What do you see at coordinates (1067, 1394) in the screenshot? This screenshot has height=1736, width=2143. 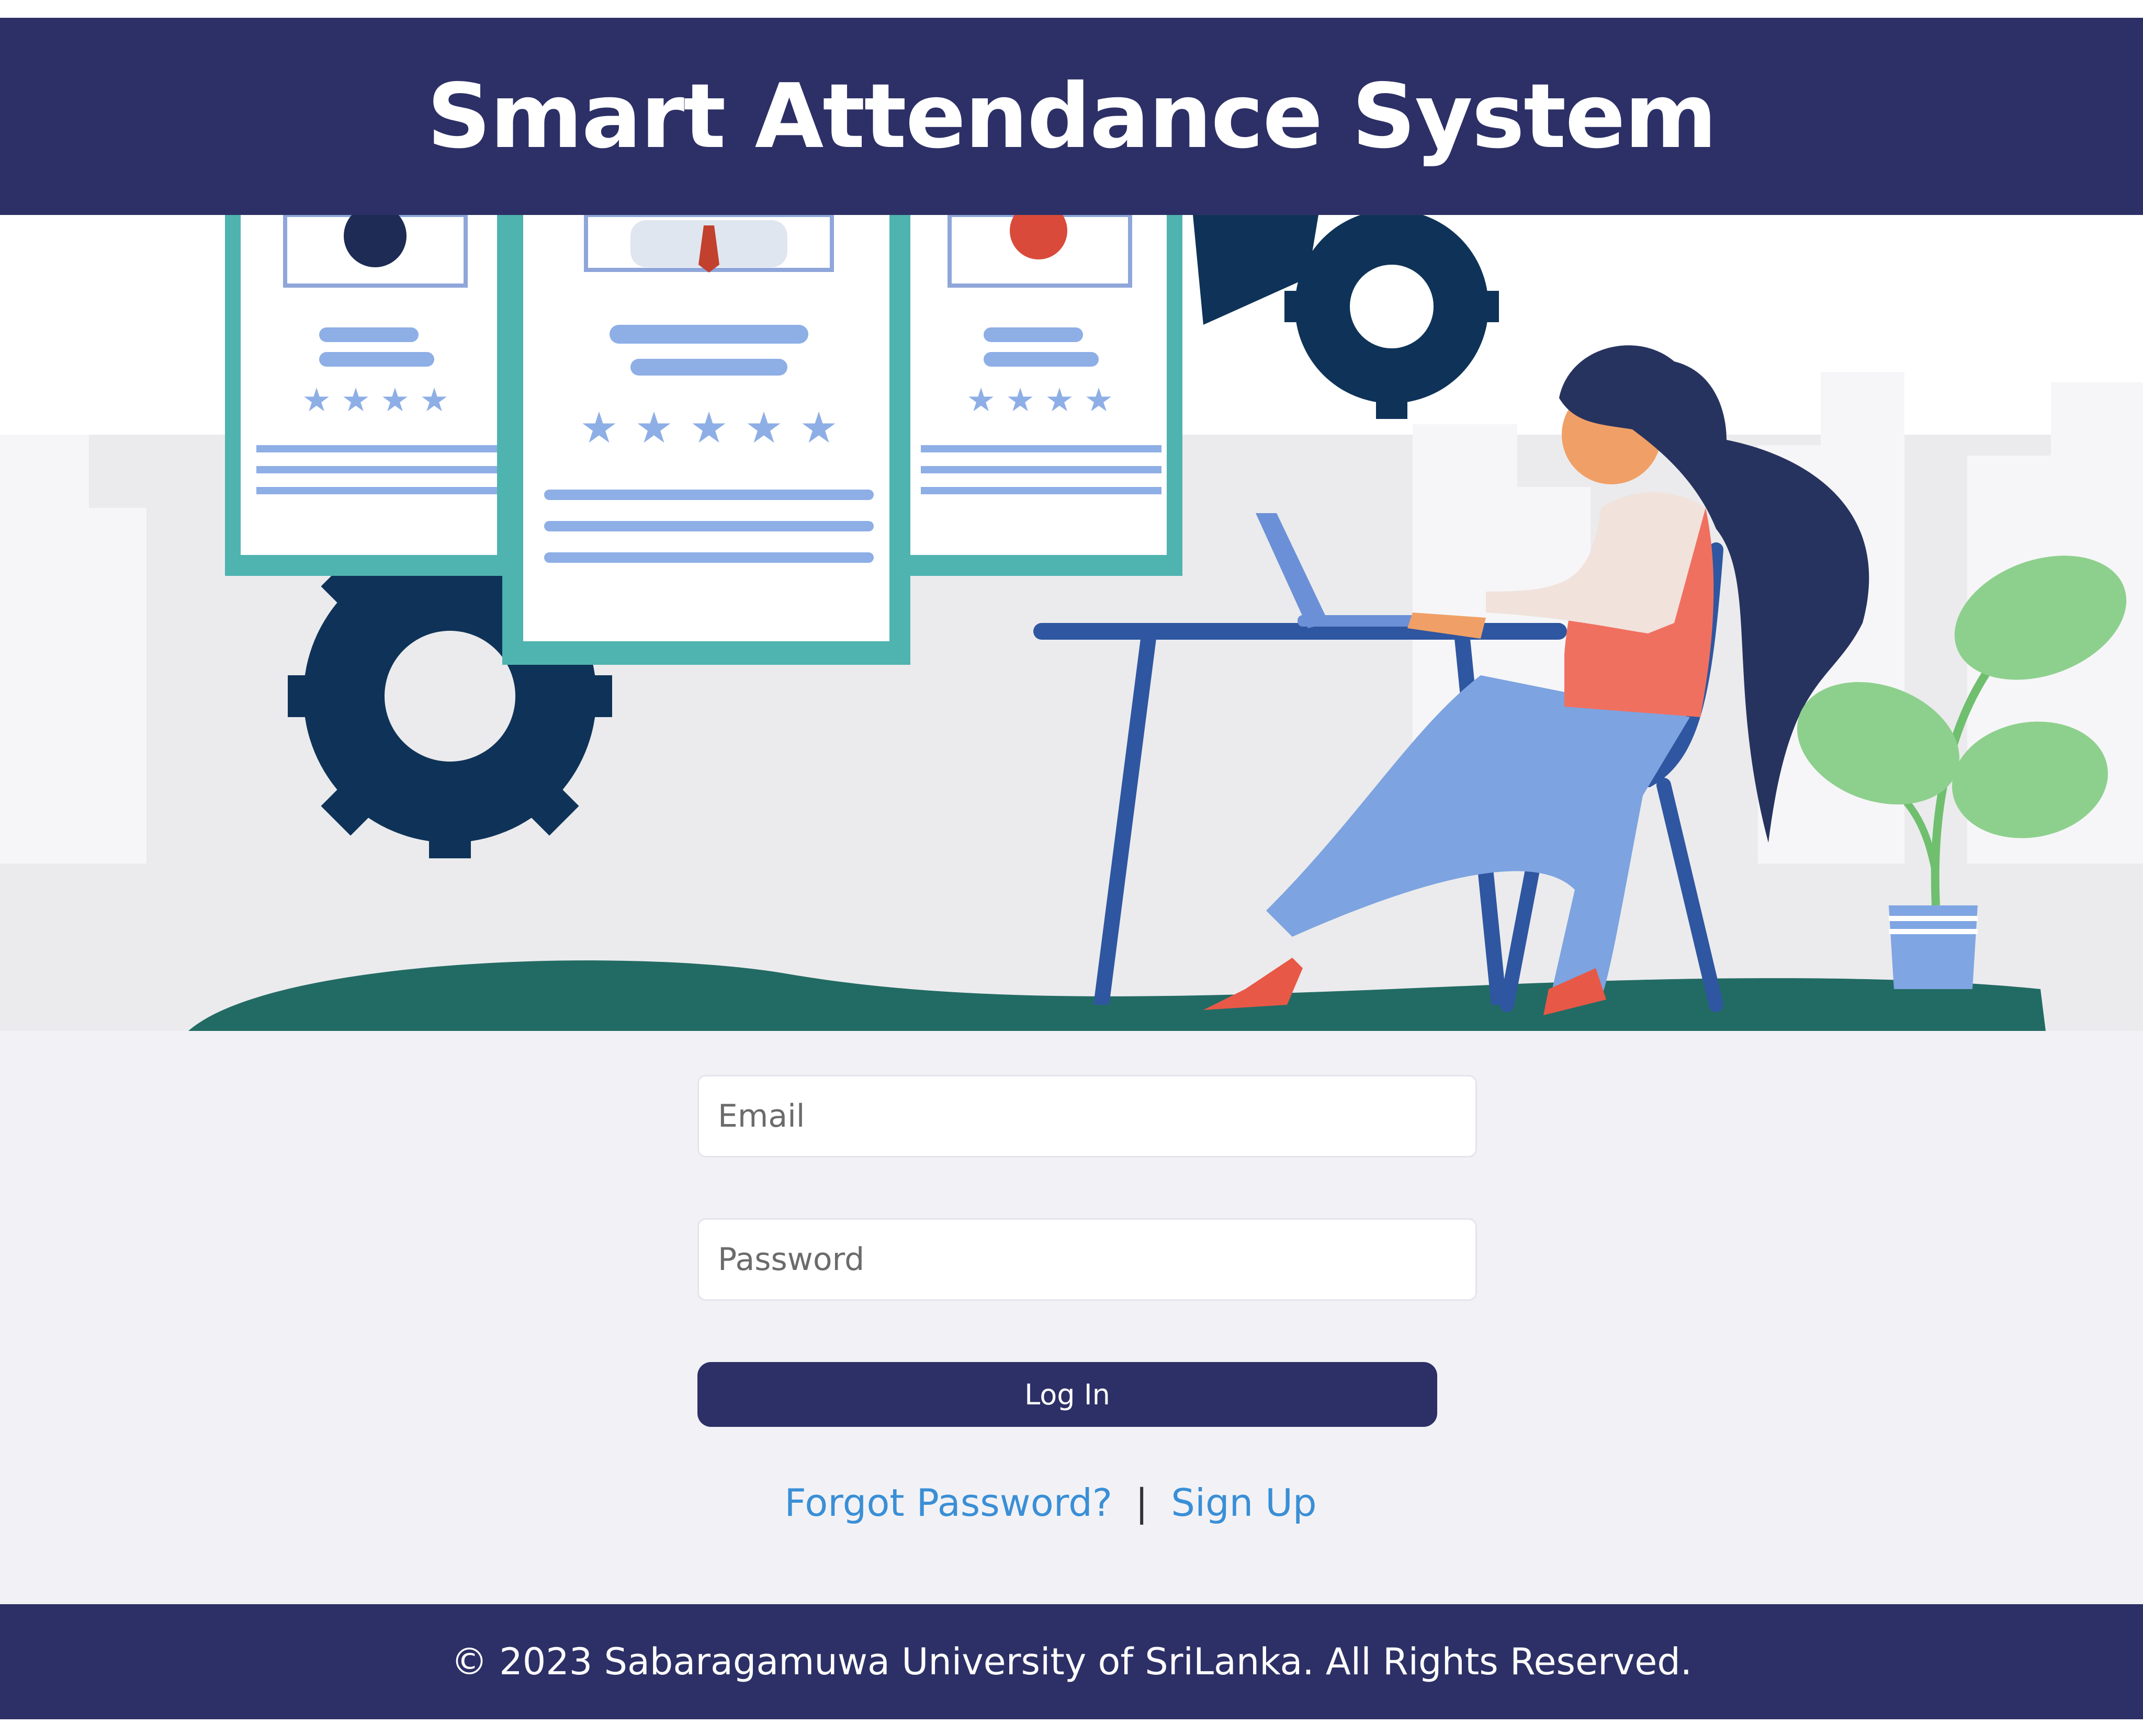 I see `log-in-button: Log In` at bounding box center [1067, 1394].